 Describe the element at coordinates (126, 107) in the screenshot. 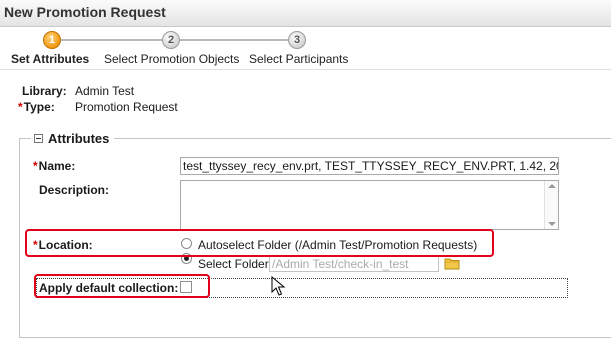

I see `type-value: Promotion Request` at that location.